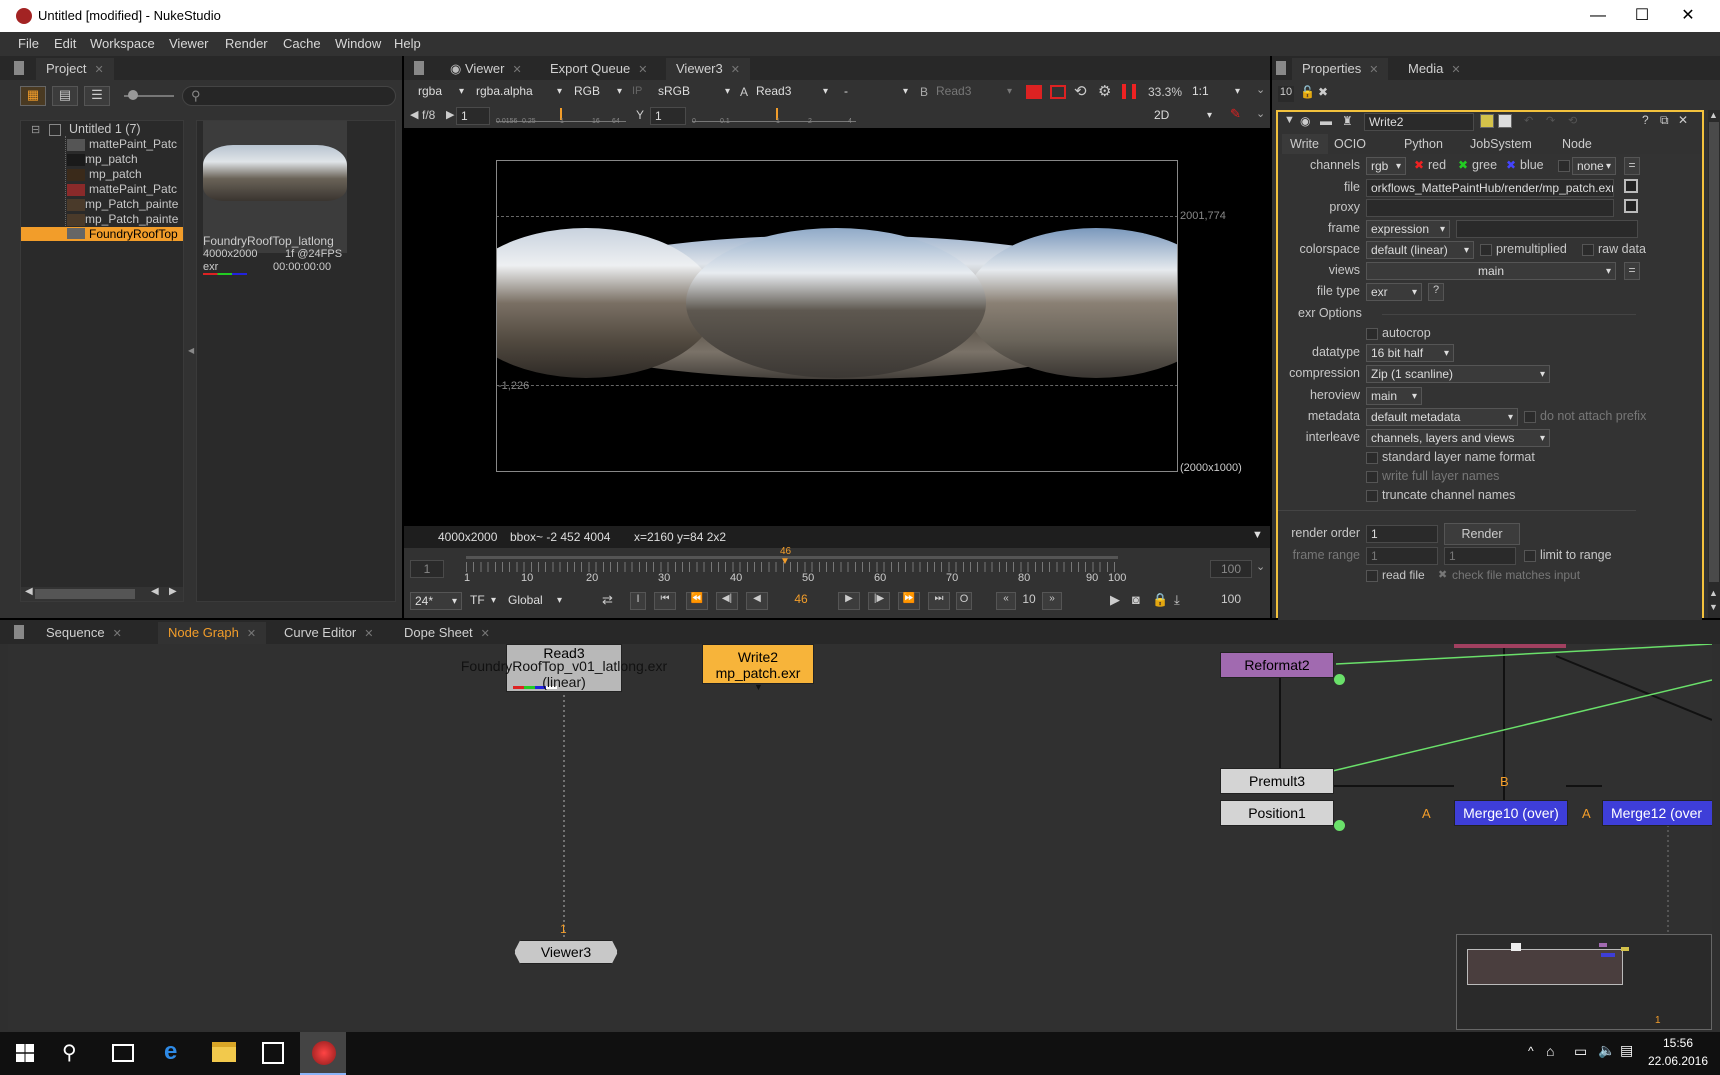 The width and height of the screenshot is (1720, 1075). I want to click on standard-layer-name-checkbox, so click(1372, 458).